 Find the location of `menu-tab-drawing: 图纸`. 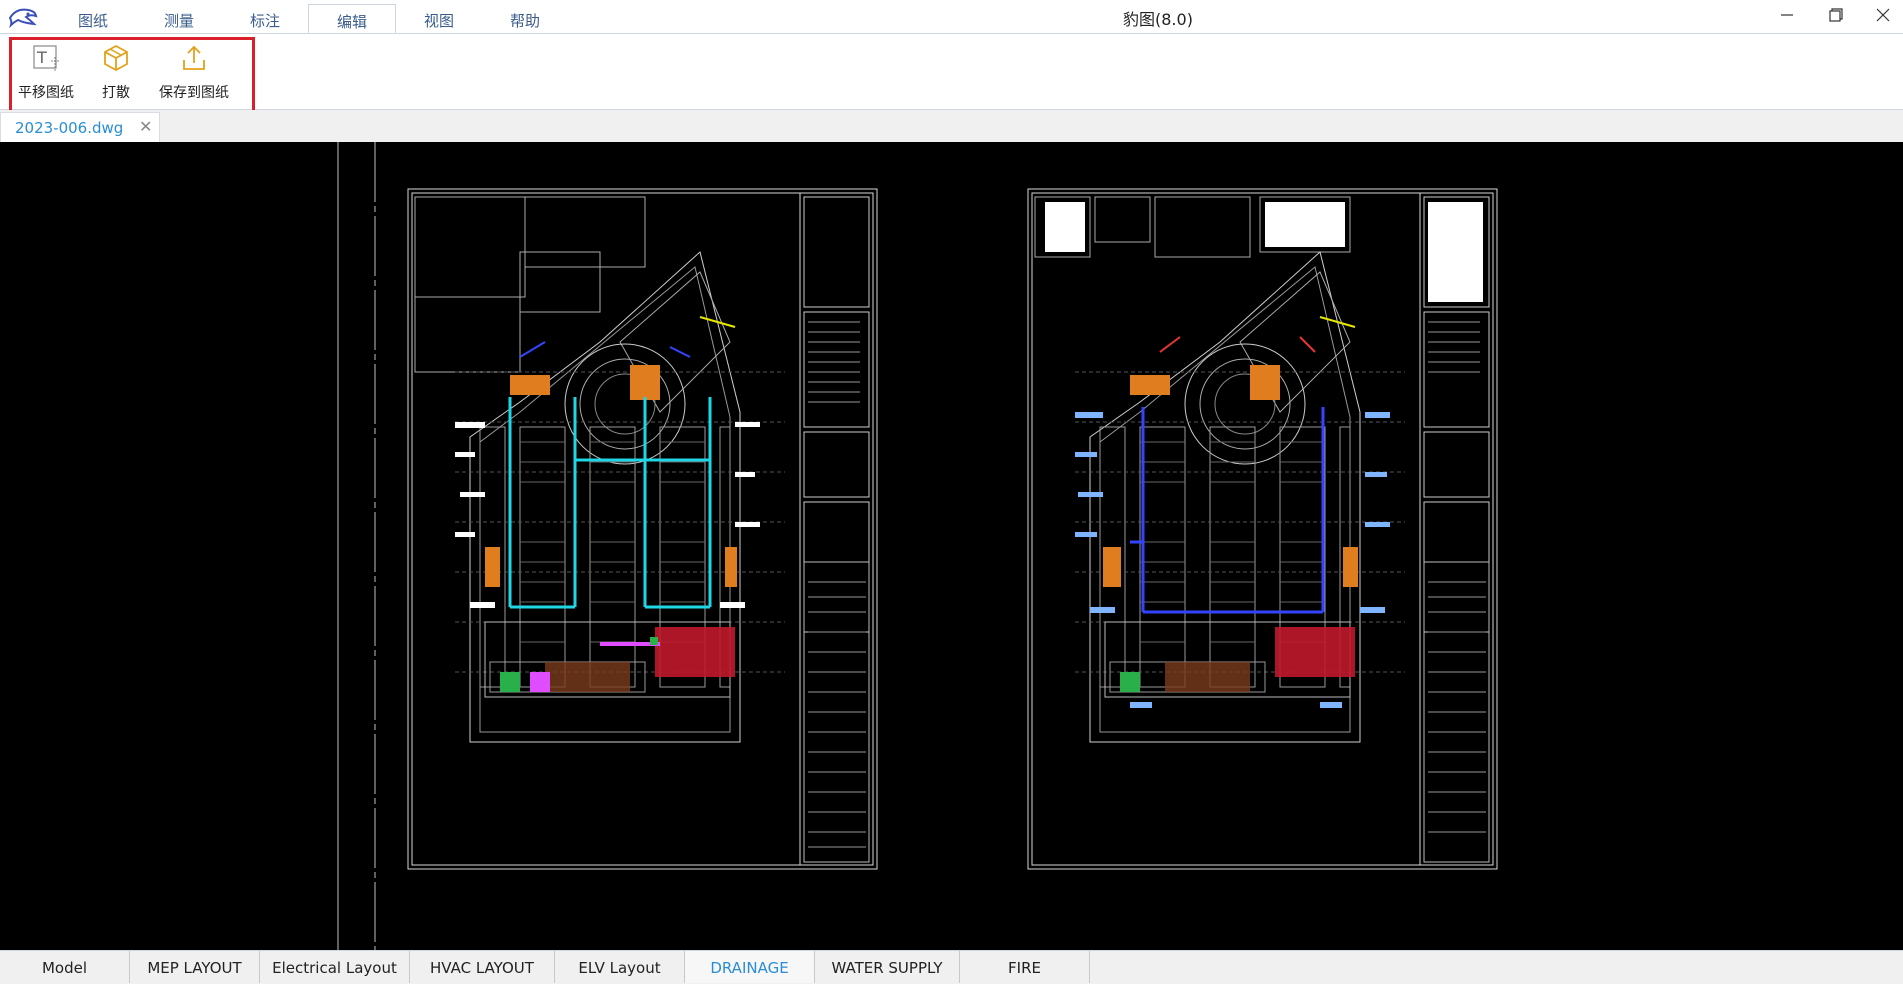

menu-tab-drawing: 图纸 is located at coordinates (93, 18).